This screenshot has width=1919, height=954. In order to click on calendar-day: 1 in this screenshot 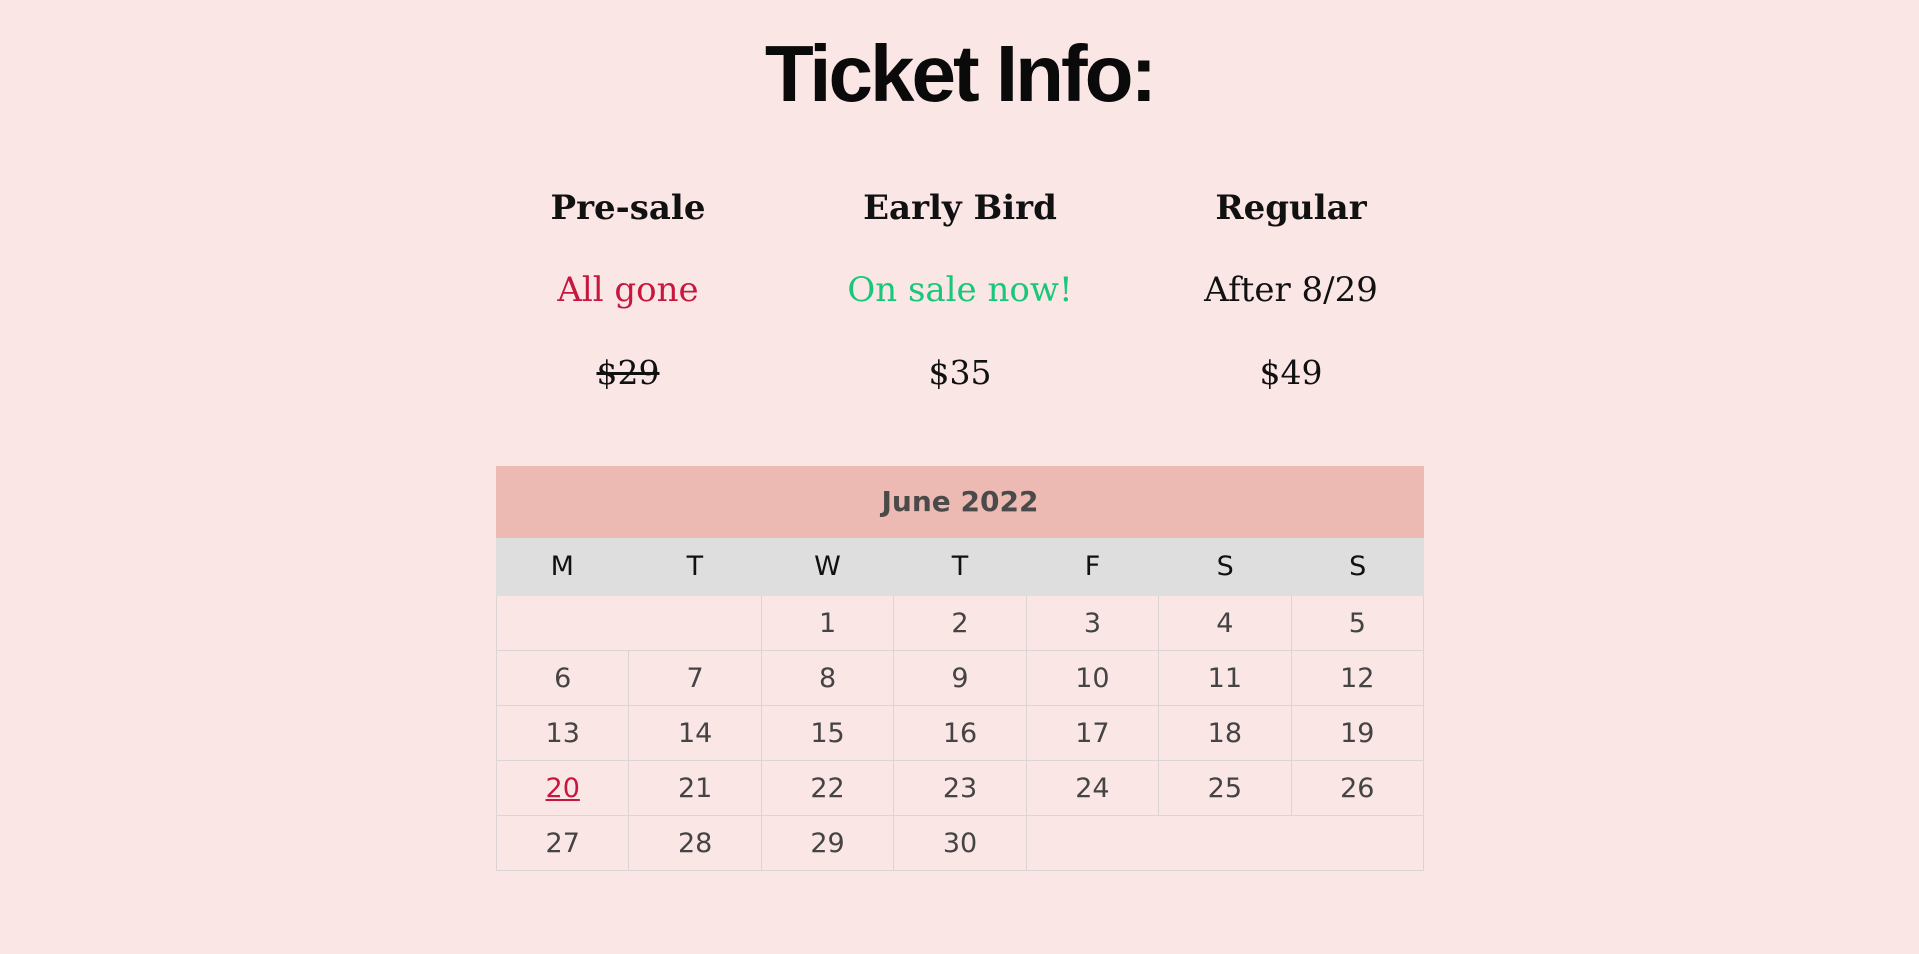, I will do `click(828, 623)`.